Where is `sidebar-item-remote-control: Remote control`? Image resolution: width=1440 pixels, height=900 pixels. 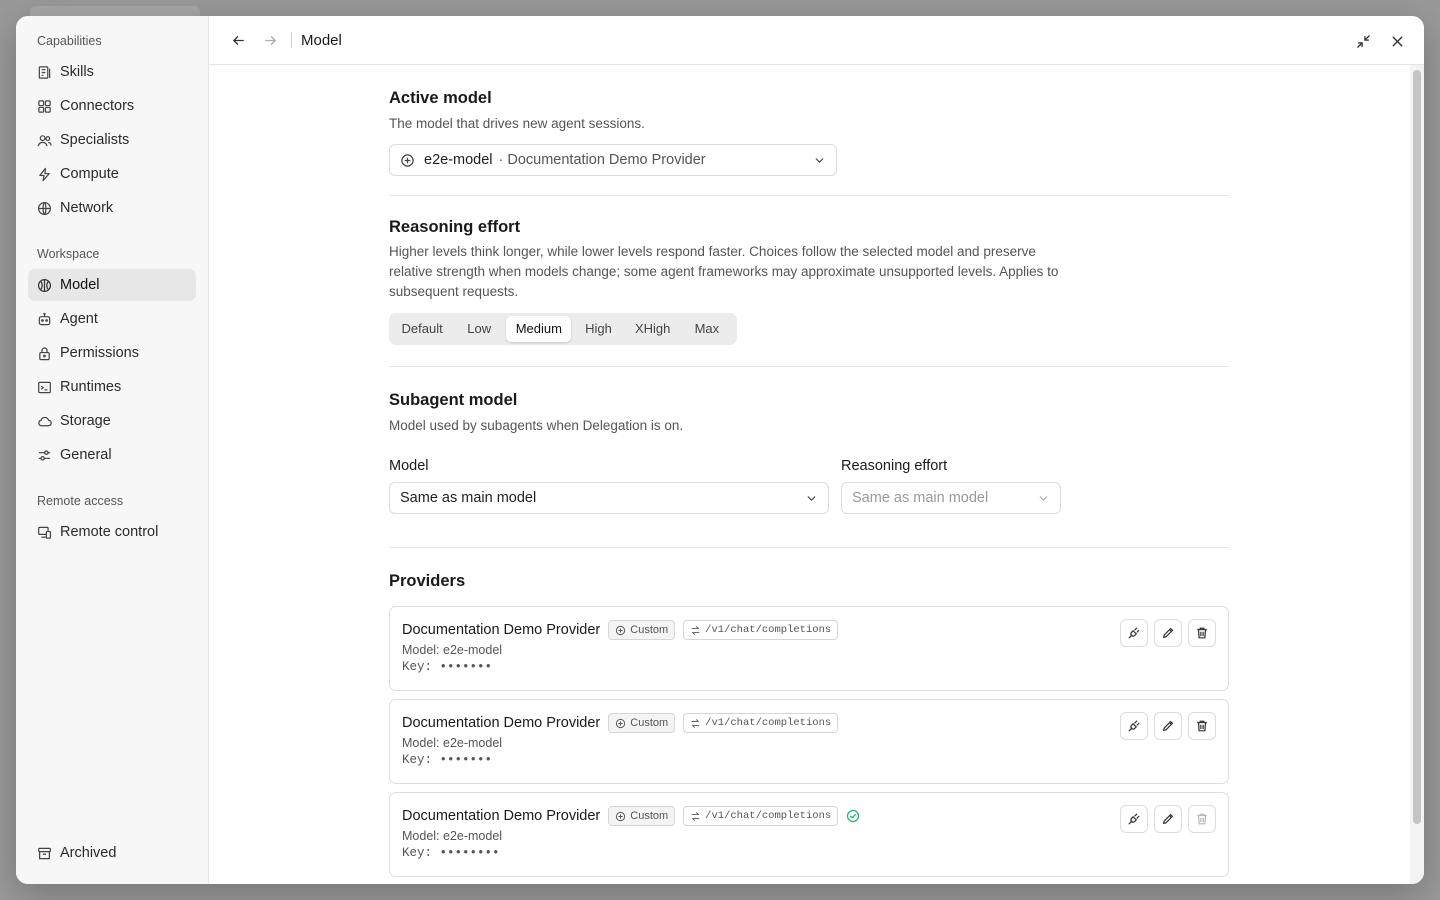
sidebar-item-remote-control: Remote control is located at coordinates (112, 532).